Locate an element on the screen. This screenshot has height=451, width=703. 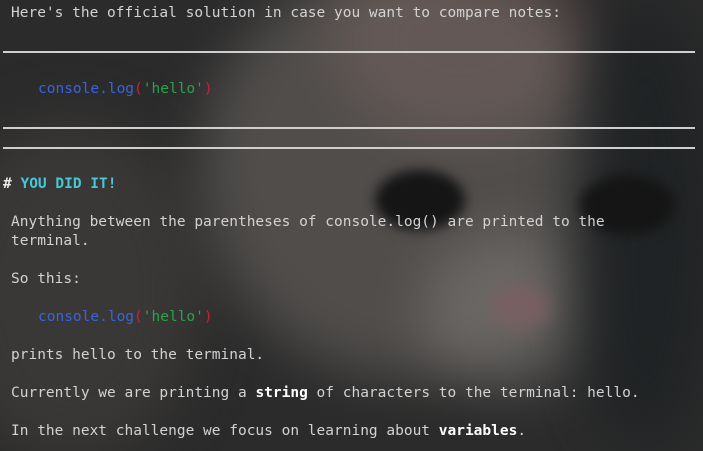
keyword-variables: variables is located at coordinates (478, 431).